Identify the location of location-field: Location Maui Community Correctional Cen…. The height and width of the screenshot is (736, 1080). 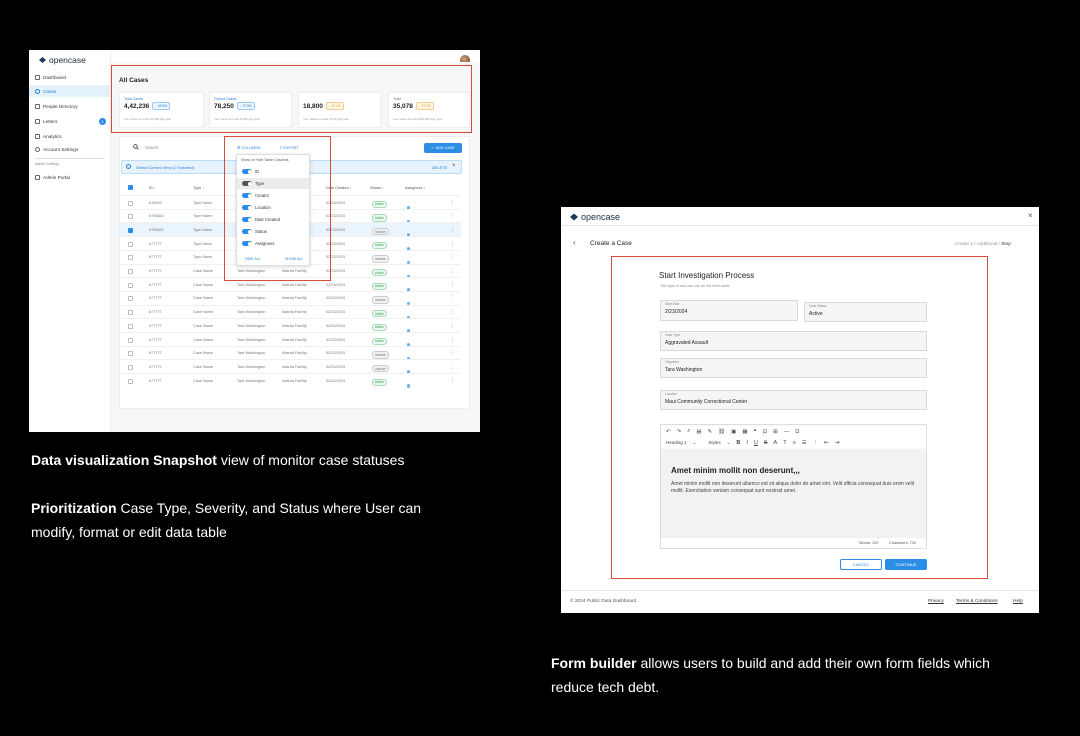
(793, 400).